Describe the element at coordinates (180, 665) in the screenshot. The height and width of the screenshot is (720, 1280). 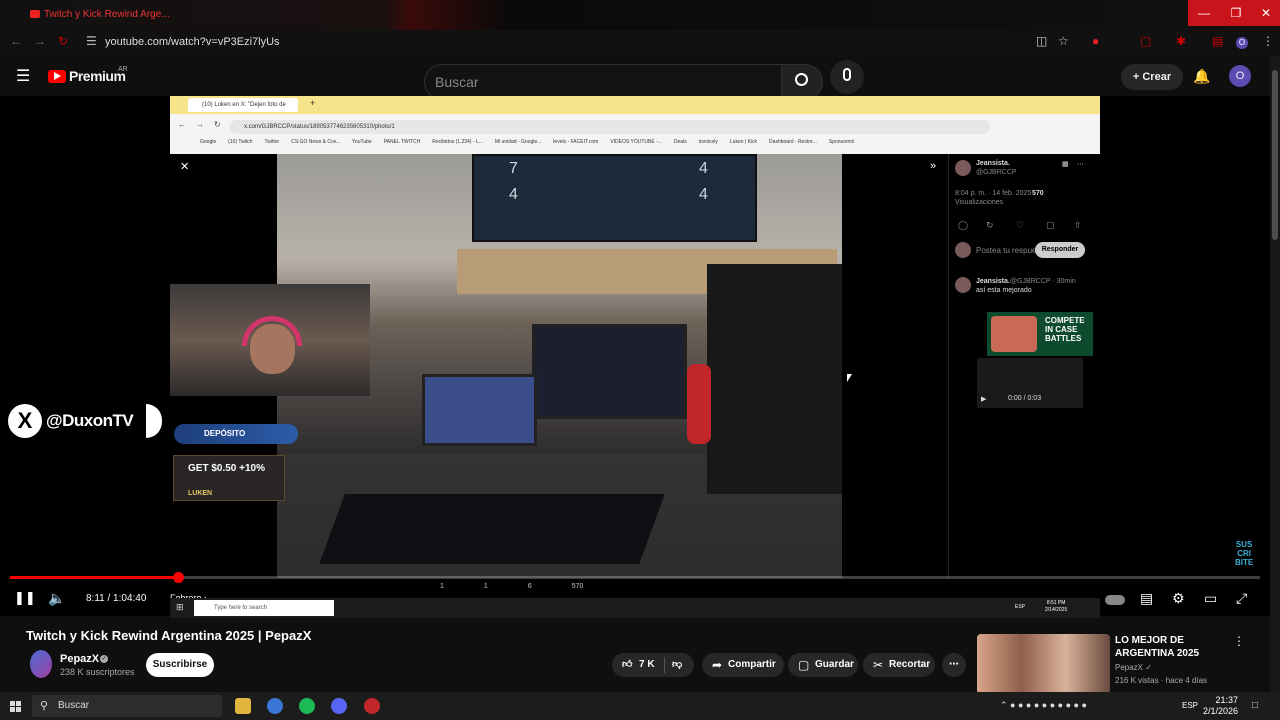
I see `subscribe-button: Suscribirse` at that location.